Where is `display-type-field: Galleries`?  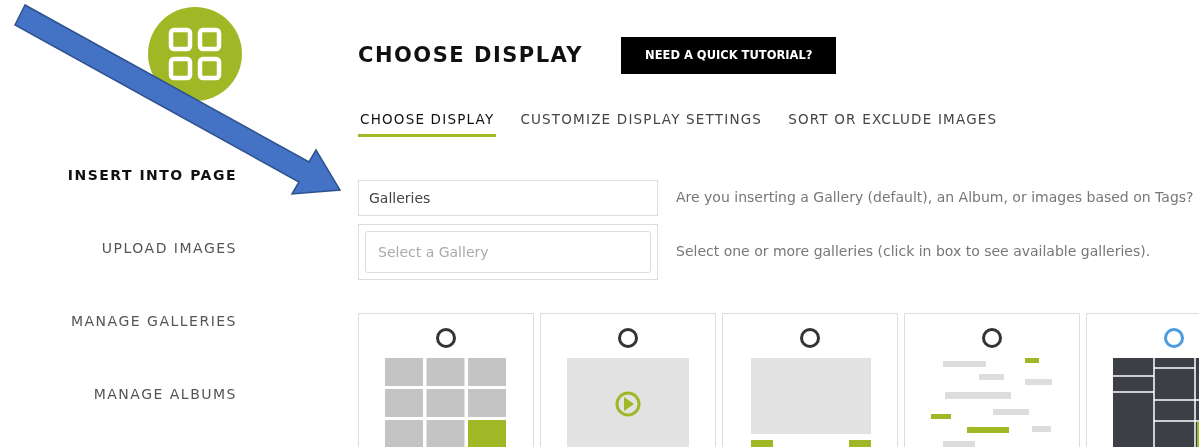 display-type-field: Galleries is located at coordinates (508, 197).